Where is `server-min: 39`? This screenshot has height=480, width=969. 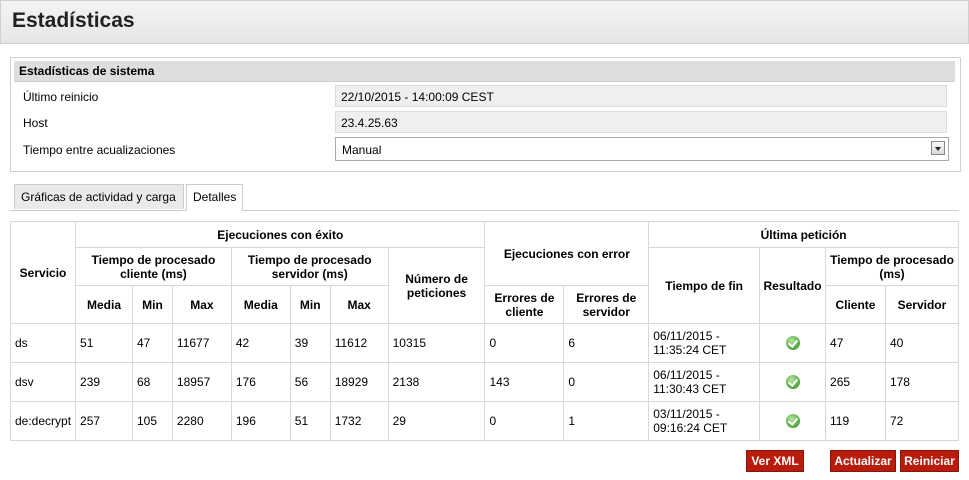 server-min: 39 is located at coordinates (310, 343).